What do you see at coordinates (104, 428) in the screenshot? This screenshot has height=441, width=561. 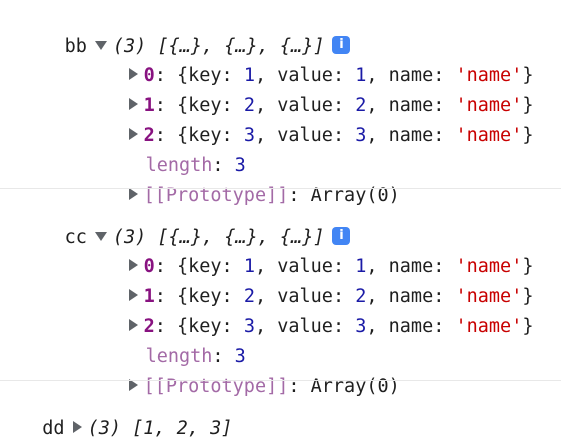 I see `array-count: (3)` at bounding box center [104, 428].